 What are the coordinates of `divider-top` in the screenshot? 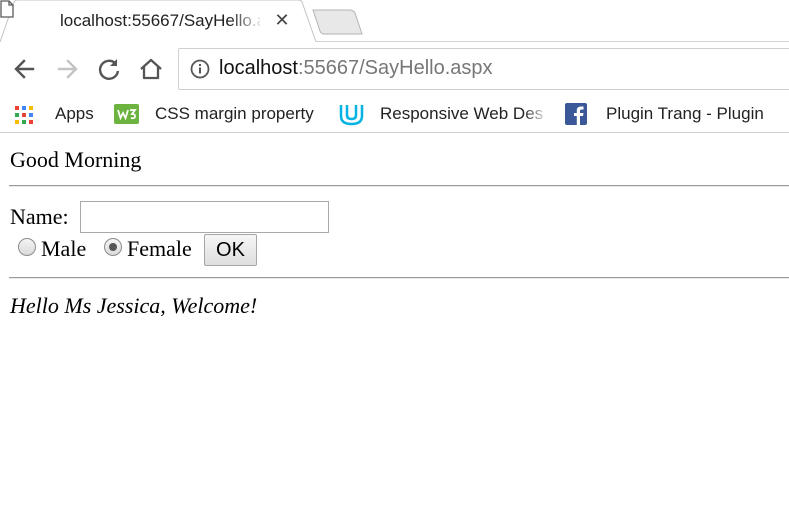 It's located at (399, 186).